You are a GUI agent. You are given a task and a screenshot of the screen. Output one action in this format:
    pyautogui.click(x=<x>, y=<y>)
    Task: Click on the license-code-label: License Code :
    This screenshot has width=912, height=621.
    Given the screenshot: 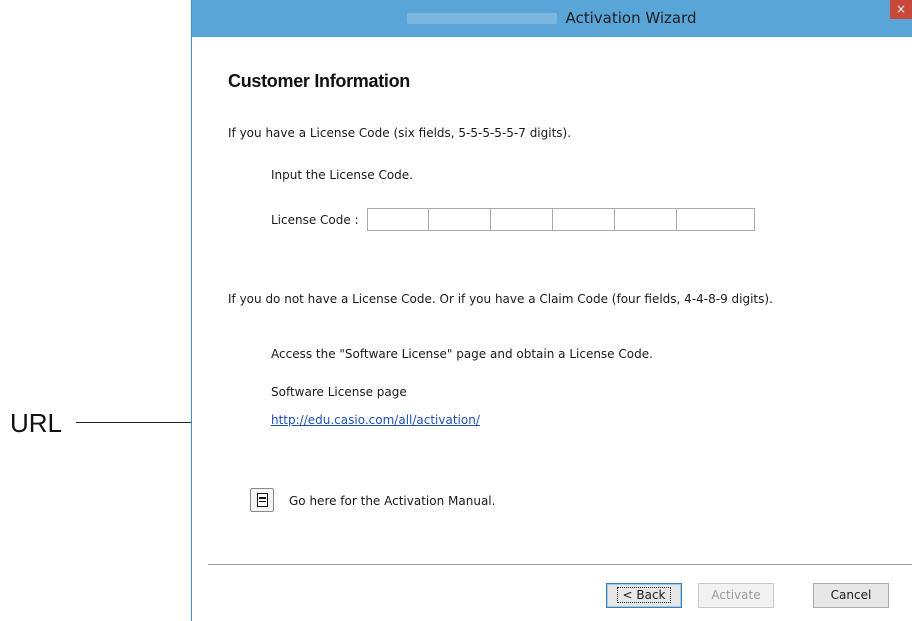 What is the action you would take?
    pyautogui.click(x=315, y=219)
    